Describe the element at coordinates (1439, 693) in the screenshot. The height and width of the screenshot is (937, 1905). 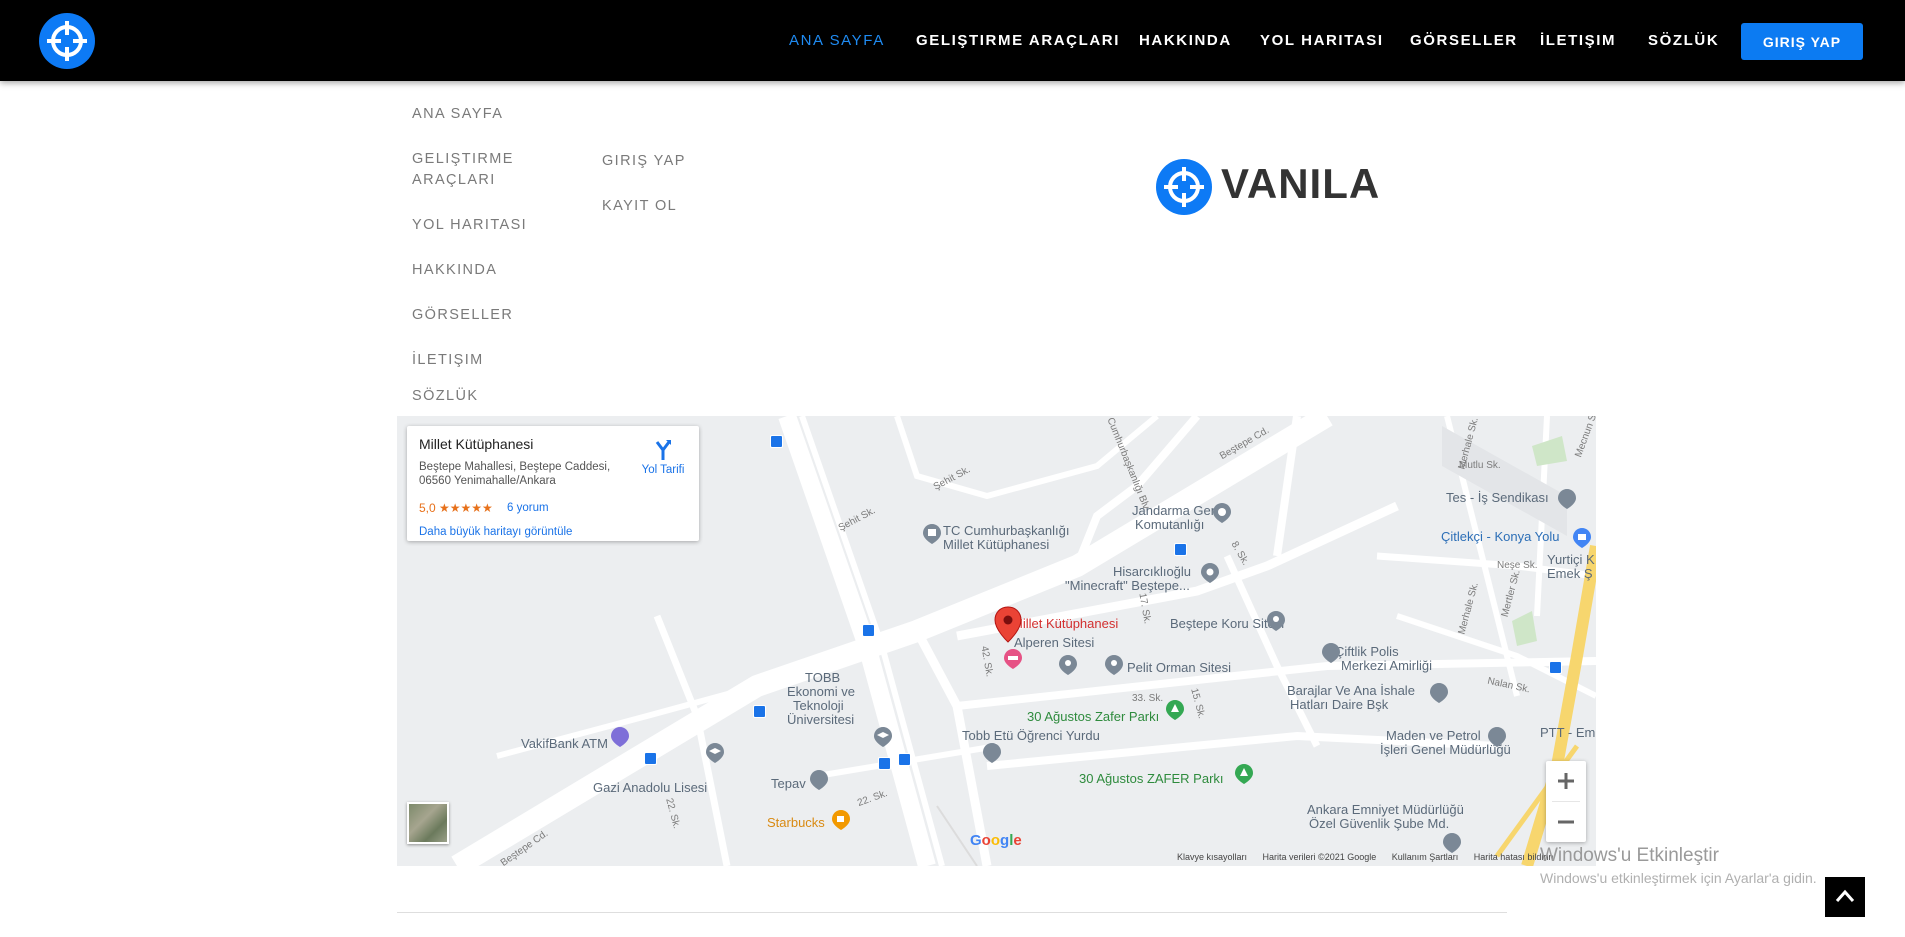
I see `baraj-marker-icon` at that location.